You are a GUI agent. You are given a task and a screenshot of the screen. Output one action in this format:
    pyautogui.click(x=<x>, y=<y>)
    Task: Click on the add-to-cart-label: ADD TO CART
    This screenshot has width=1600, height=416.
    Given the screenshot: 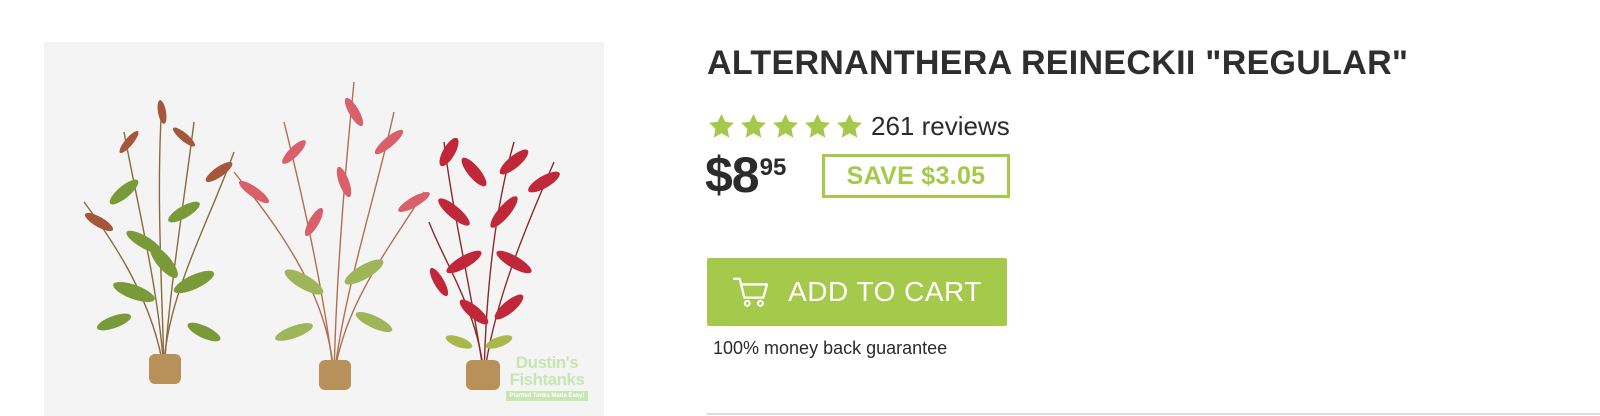 What is the action you would take?
    pyautogui.click(x=885, y=291)
    